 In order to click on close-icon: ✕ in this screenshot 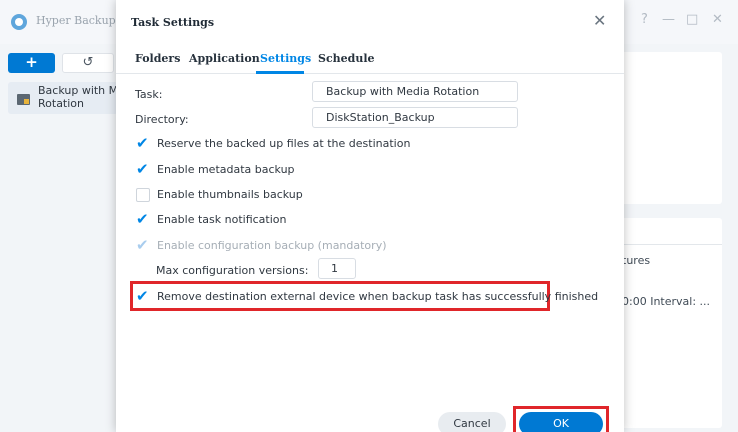, I will do `click(717, 19)`.